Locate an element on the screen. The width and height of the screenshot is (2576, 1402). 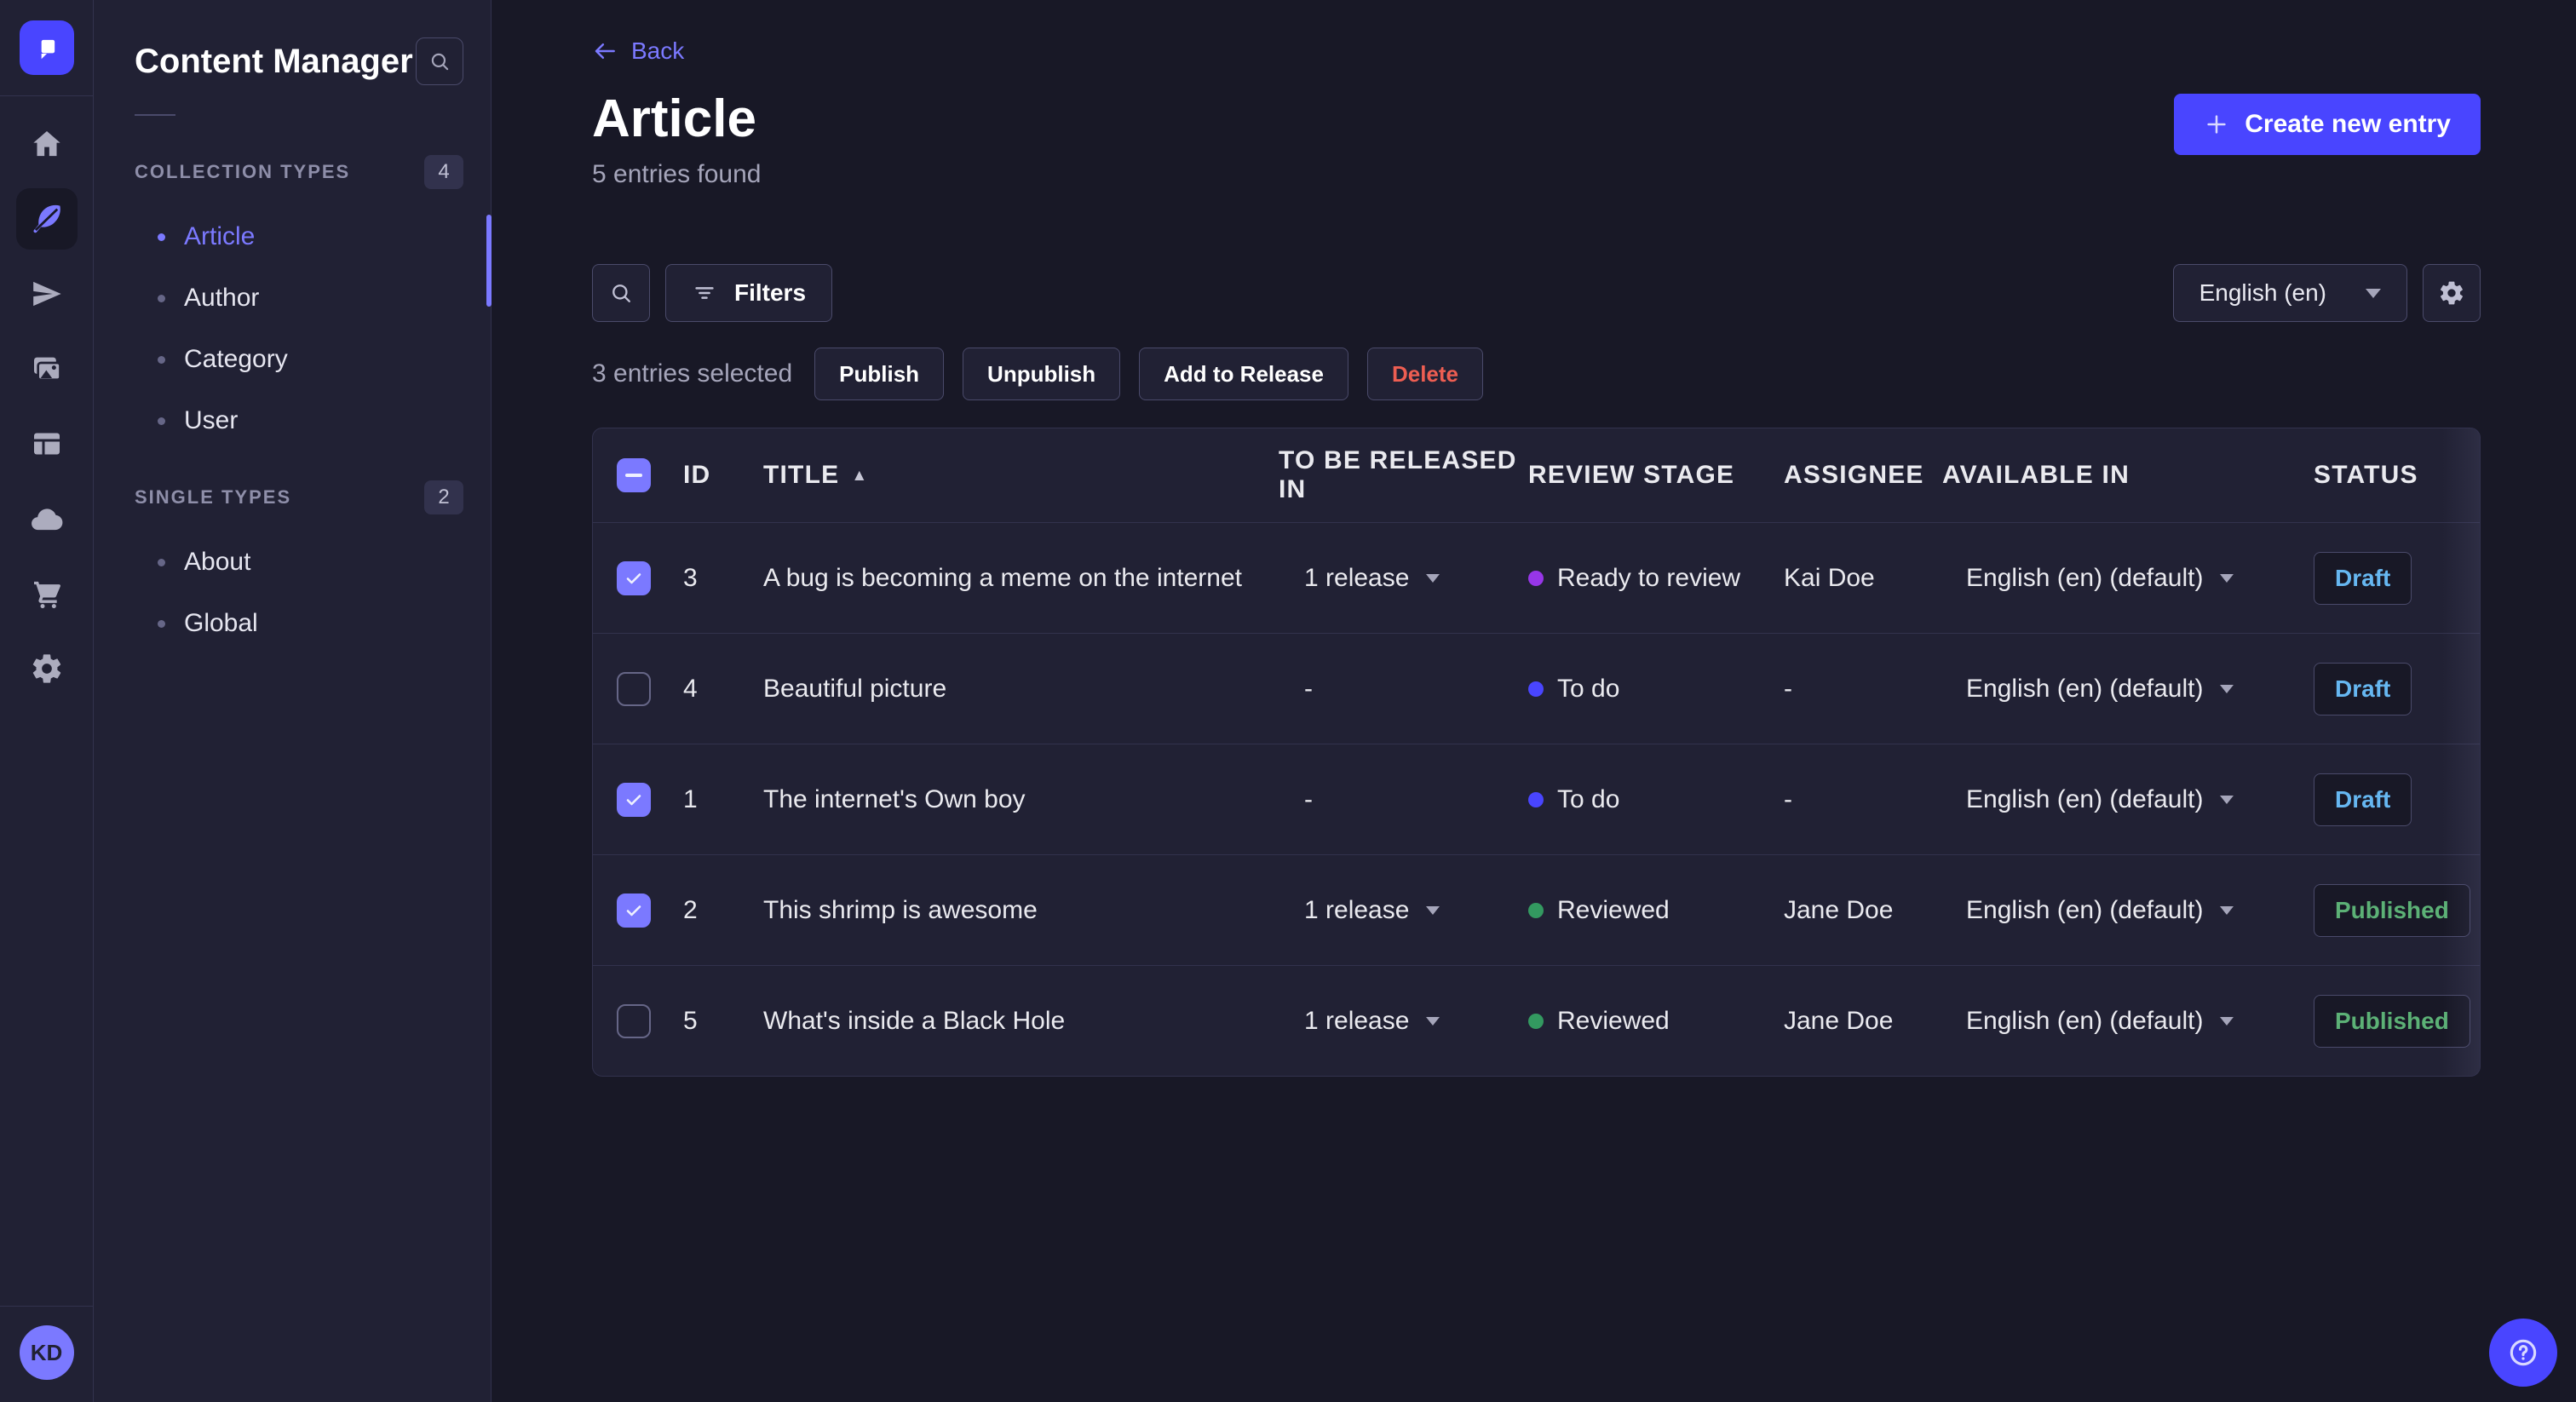
nav-deploy-button is located at coordinates (47, 518).